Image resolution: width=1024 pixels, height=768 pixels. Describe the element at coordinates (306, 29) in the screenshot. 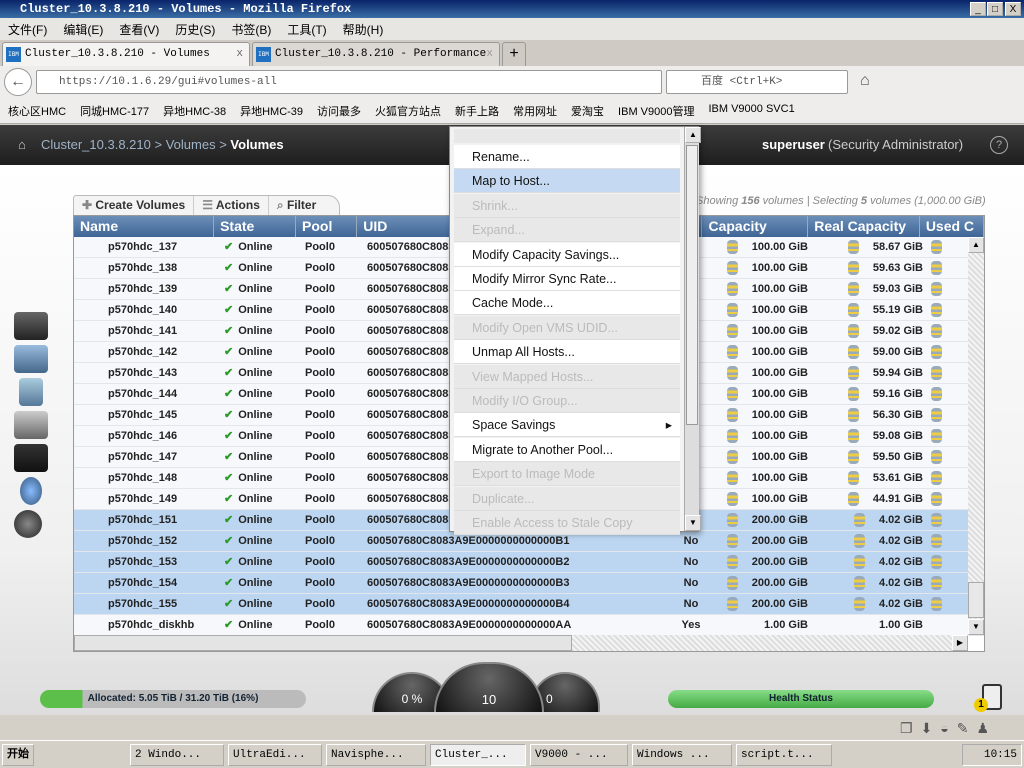

I see `menu-tools: 工具(T)` at that location.